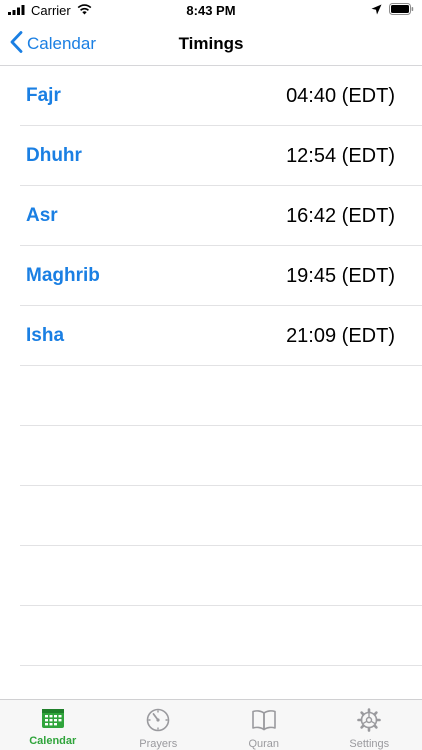  Describe the element at coordinates (340, 275) in the screenshot. I see `prayer-time: 19:45 (EDT)` at that location.